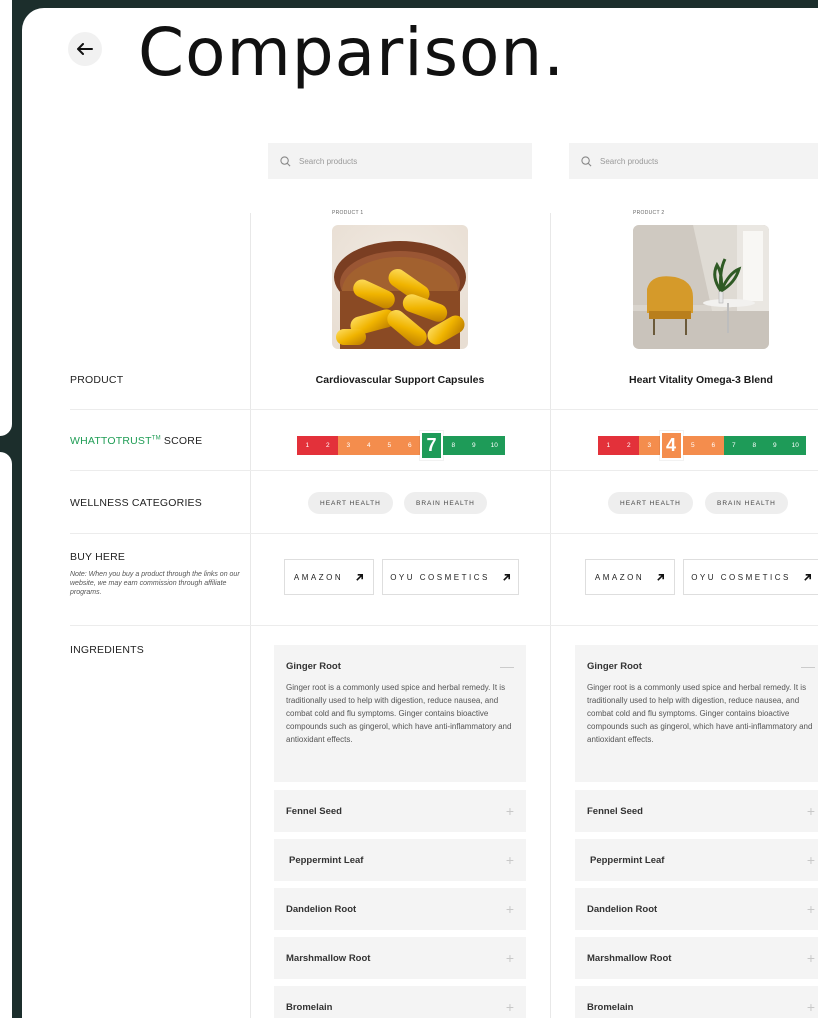 The height and width of the screenshot is (1018, 818). What do you see at coordinates (701, 287) in the screenshot?
I see `interior-photo-icon` at bounding box center [701, 287].